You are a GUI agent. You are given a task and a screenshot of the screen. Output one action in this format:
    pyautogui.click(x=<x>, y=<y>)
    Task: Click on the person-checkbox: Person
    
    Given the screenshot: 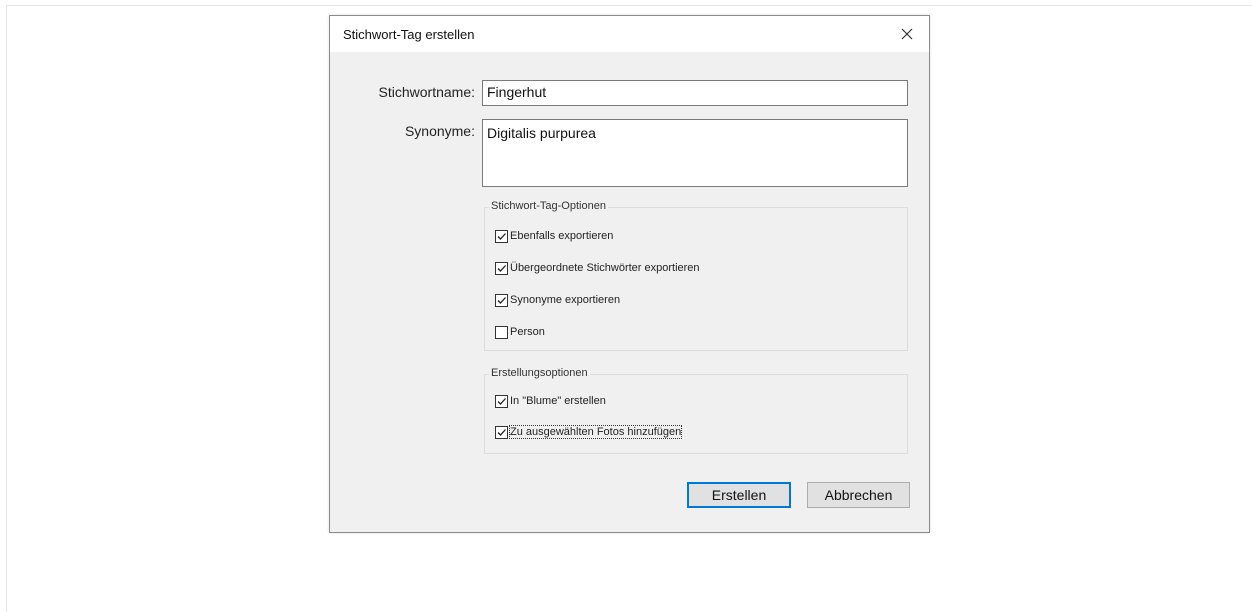 What is the action you would take?
    pyautogui.click(x=520, y=332)
    